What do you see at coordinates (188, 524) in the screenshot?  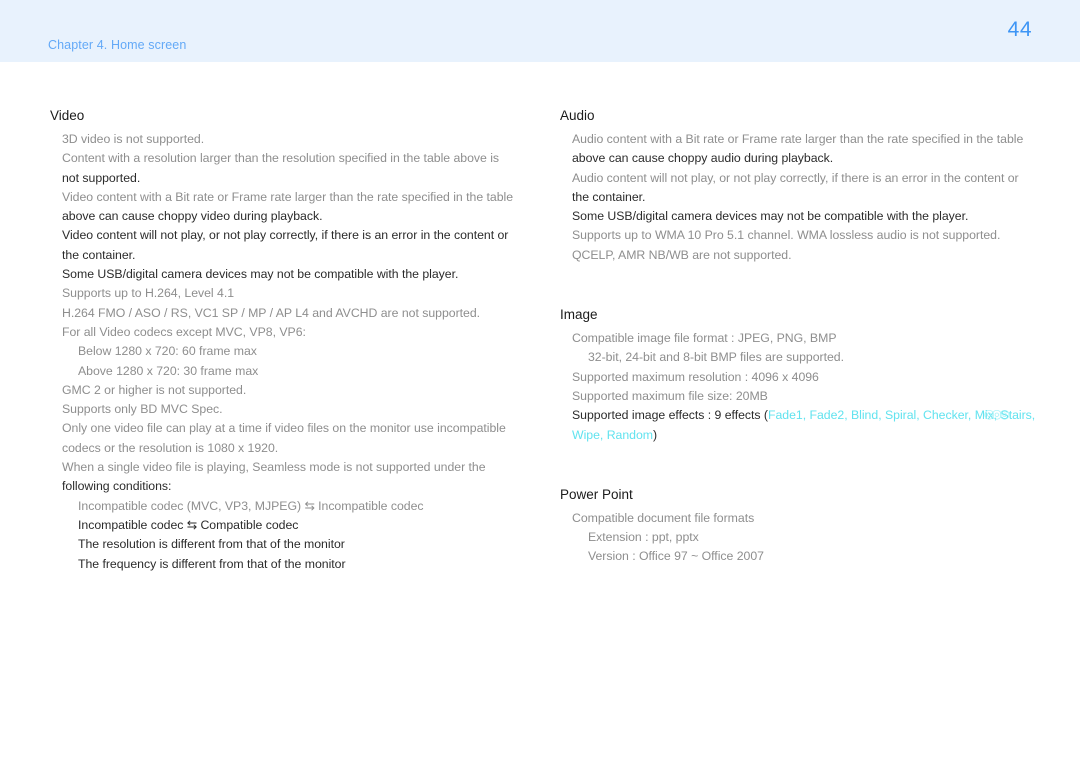 I see `body-line: Incompatible codec ⇆ Compatible codec` at bounding box center [188, 524].